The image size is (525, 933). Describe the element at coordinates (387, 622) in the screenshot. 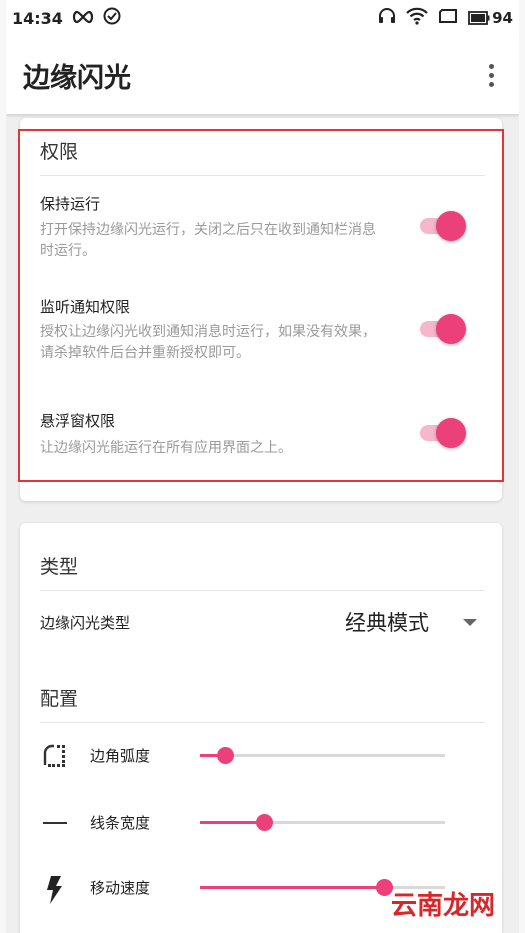

I see `dropdown-value: 经典模式` at that location.